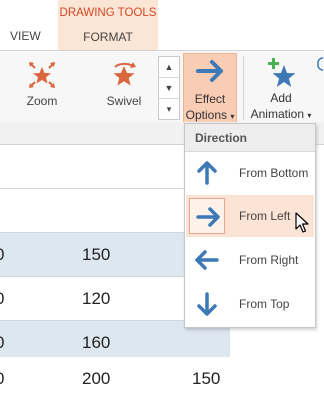 The height and width of the screenshot is (401, 324). I want to click on menu-item-label: From Left, so click(265, 216).